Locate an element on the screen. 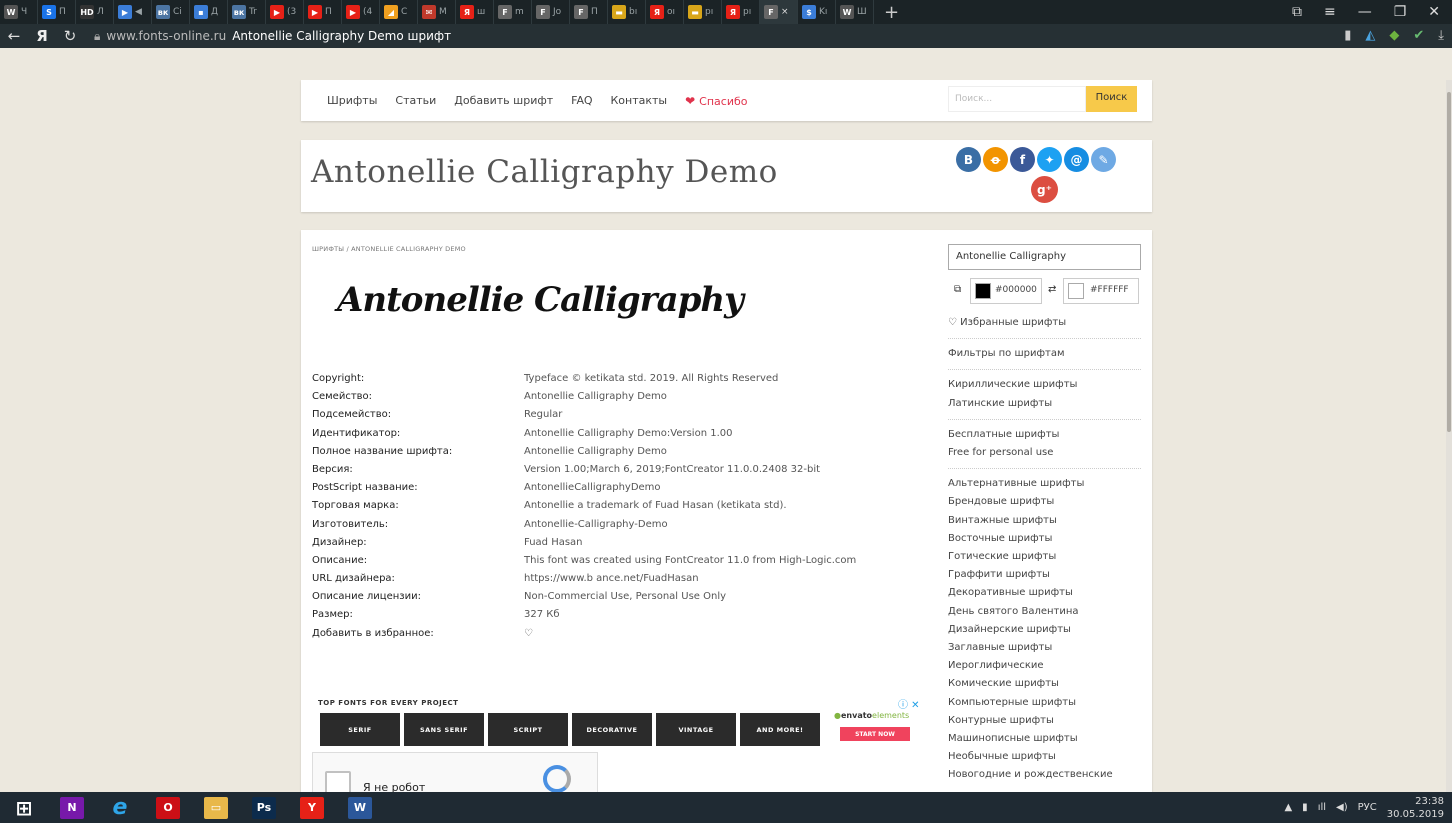 This screenshot has width=1452, height=823. yandex-logo-icon: Я is located at coordinates (42, 36).